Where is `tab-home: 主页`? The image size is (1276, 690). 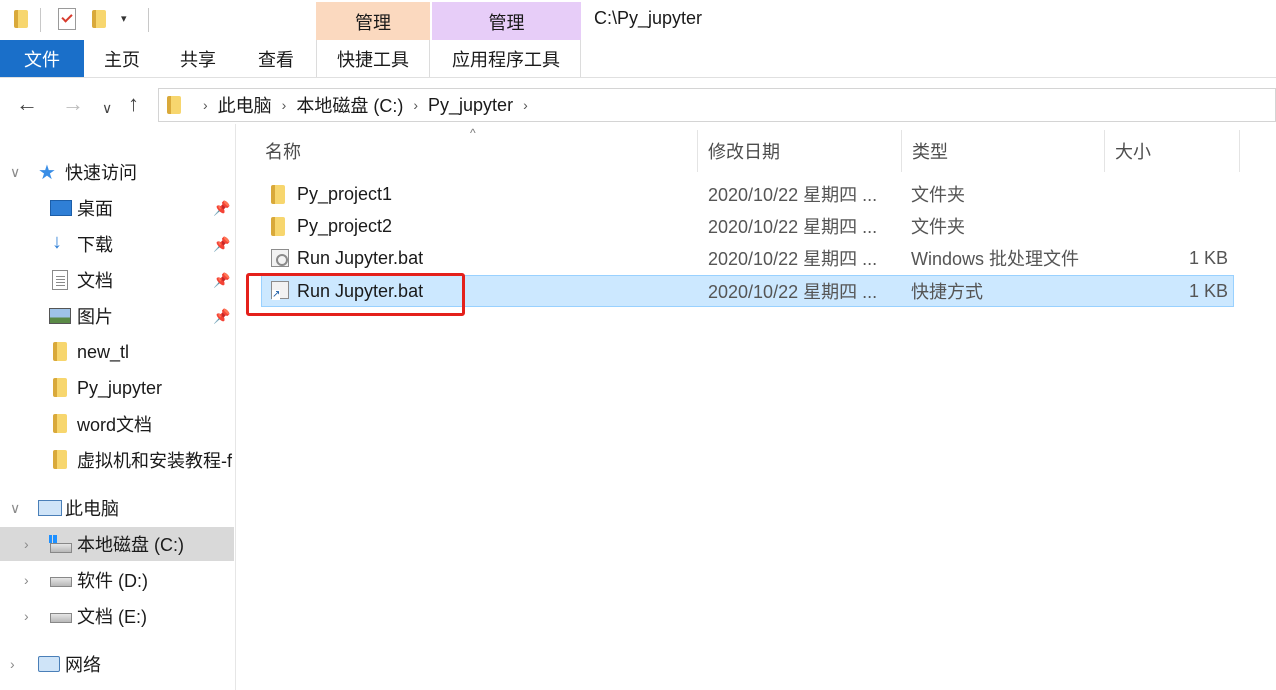 tab-home: 主页 is located at coordinates (122, 58).